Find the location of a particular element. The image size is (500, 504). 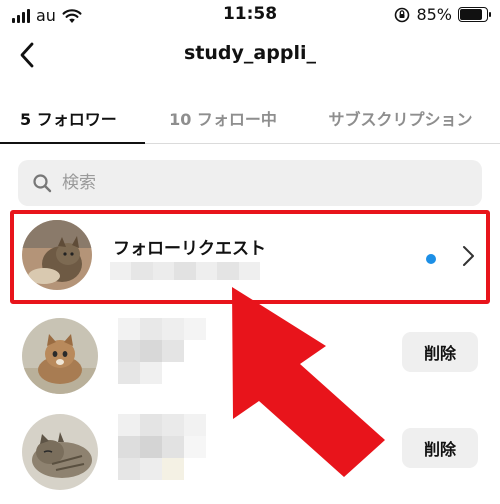

search-icon is located at coordinates (42, 183).